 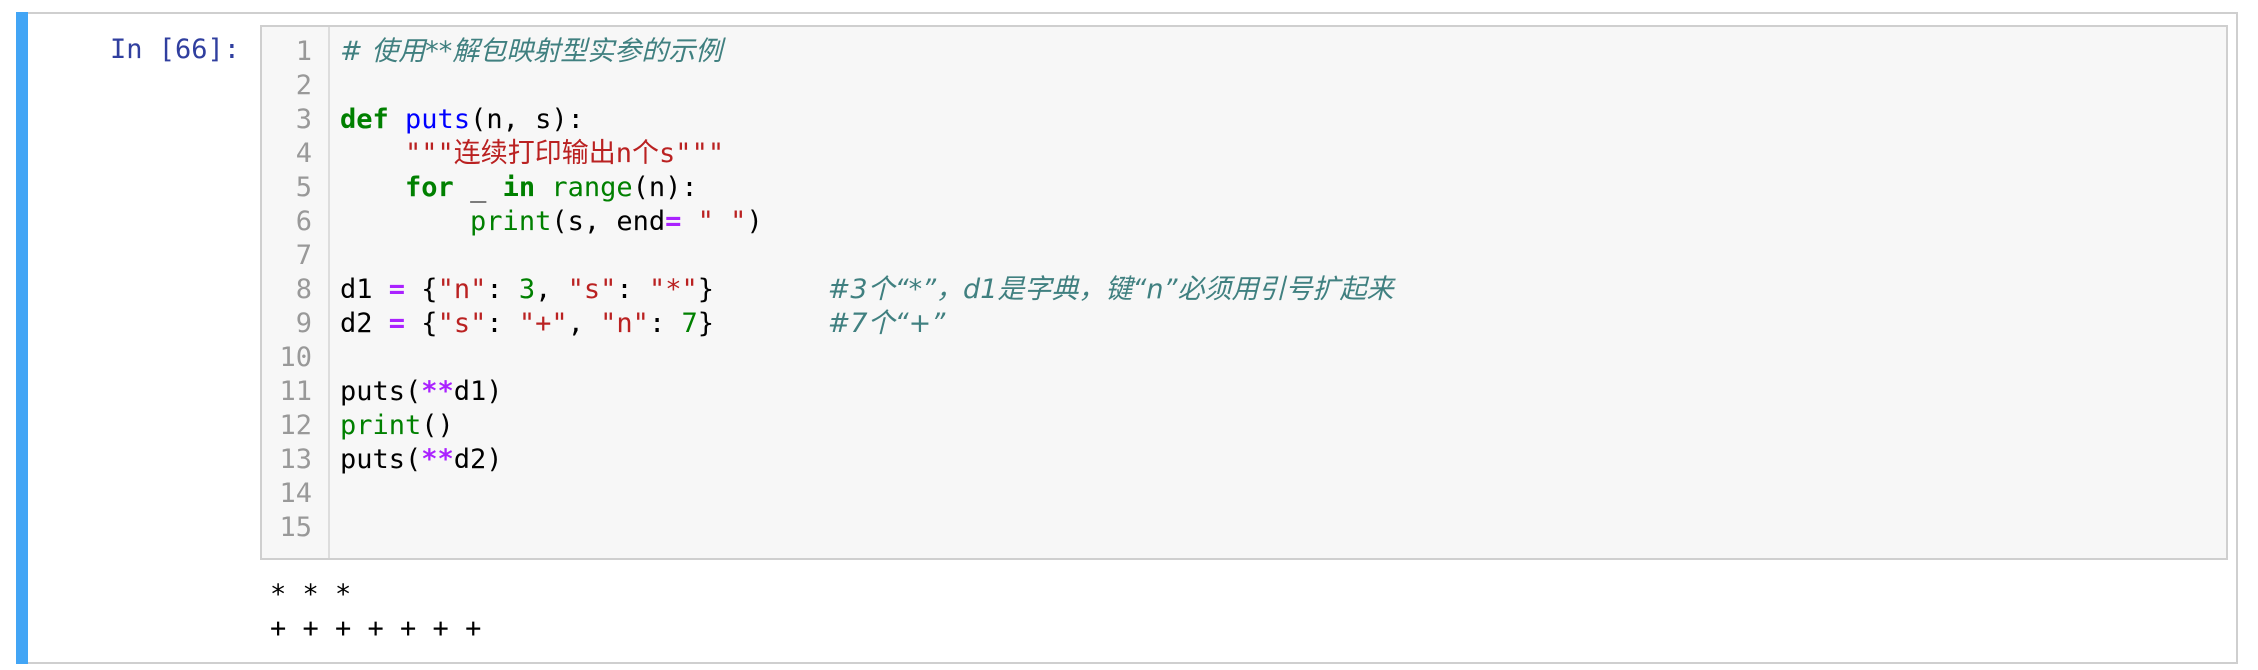 I want to click on keyword-def: def, so click(x=364, y=119).